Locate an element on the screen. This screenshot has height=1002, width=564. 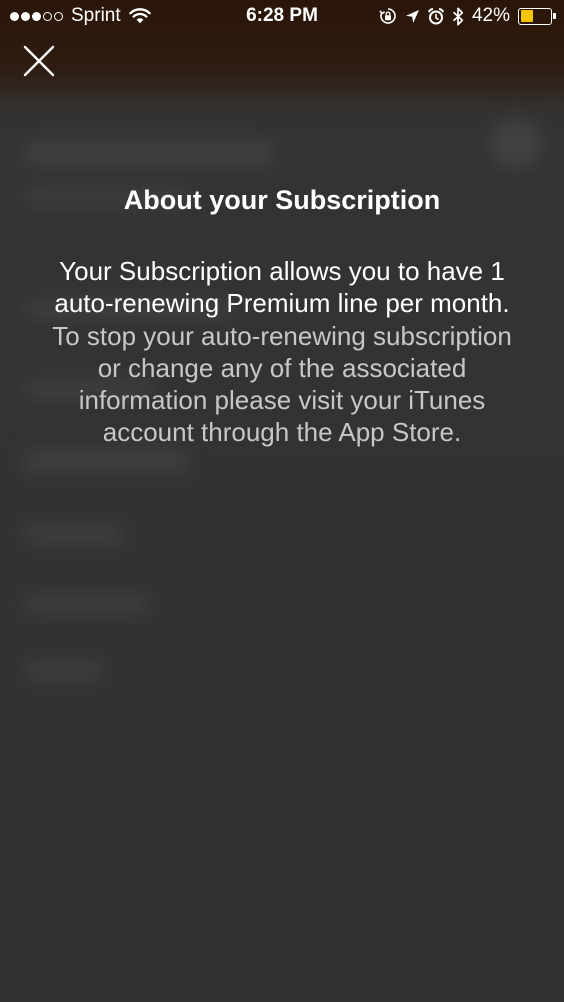
wifi-icon is located at coordinates (139, 16).